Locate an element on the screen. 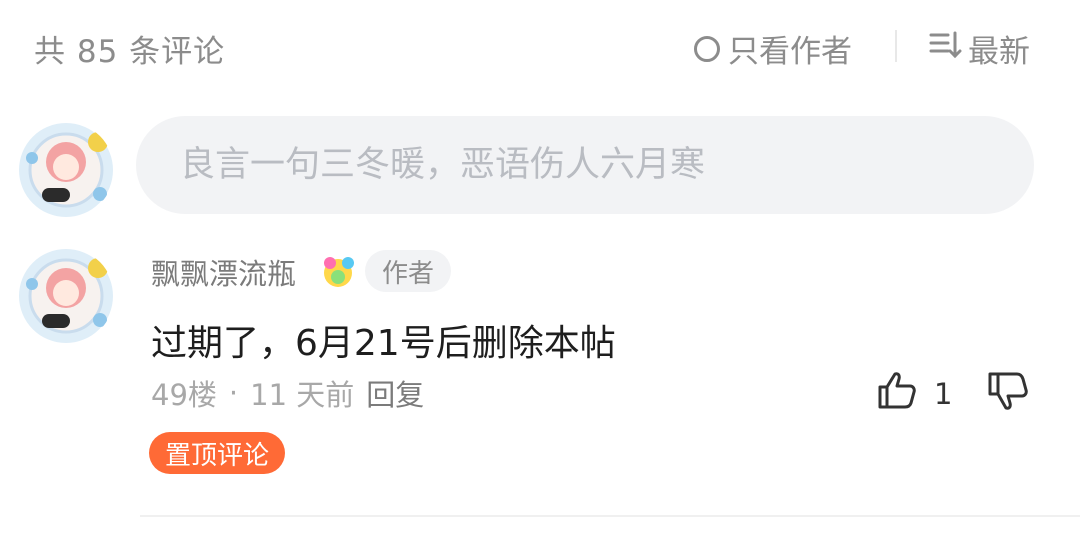  like-button: 1 is located at coordinates (914, 393).